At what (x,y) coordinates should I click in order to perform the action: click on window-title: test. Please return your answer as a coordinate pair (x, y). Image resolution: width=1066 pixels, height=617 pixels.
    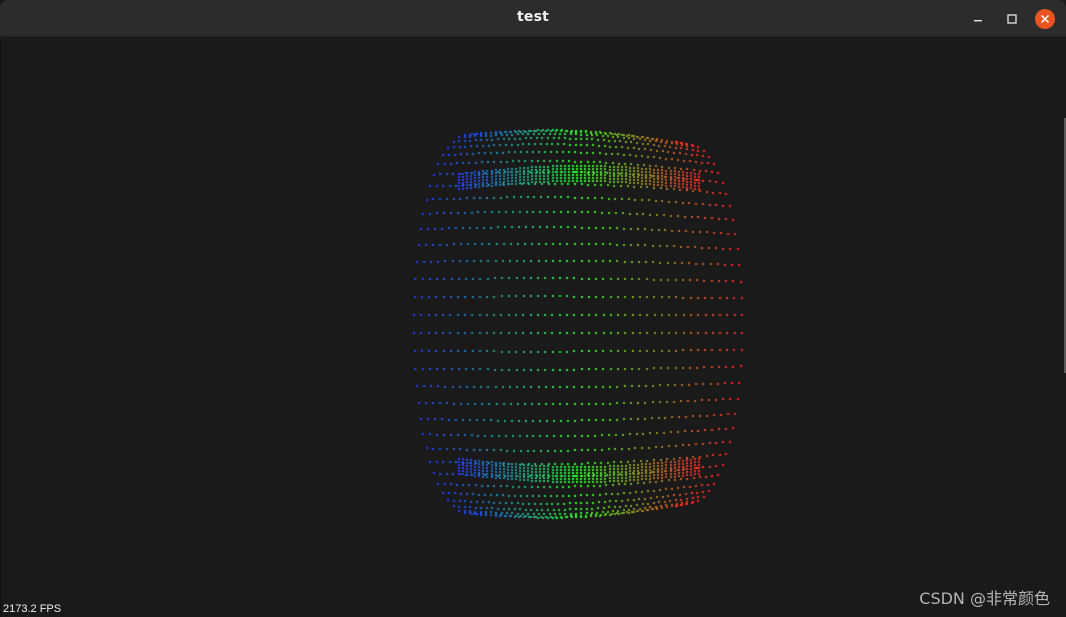
    Looking at the image, I should click on (532, 17).